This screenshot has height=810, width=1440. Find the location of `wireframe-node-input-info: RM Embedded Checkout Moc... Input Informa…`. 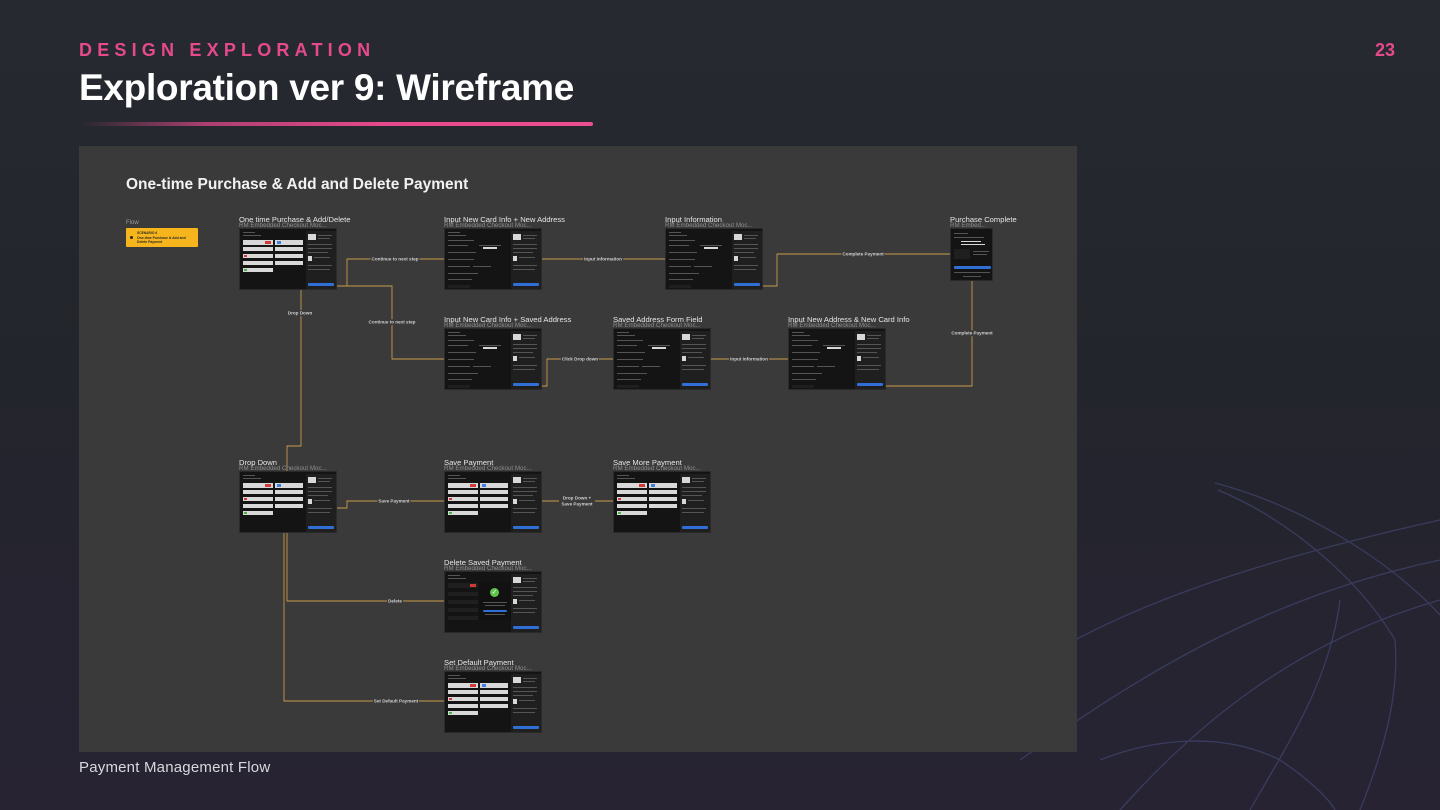

wireframe-node-input-info: RM Embedded Checkout Moc... Input Informa… is located at coordinates (714, 253).